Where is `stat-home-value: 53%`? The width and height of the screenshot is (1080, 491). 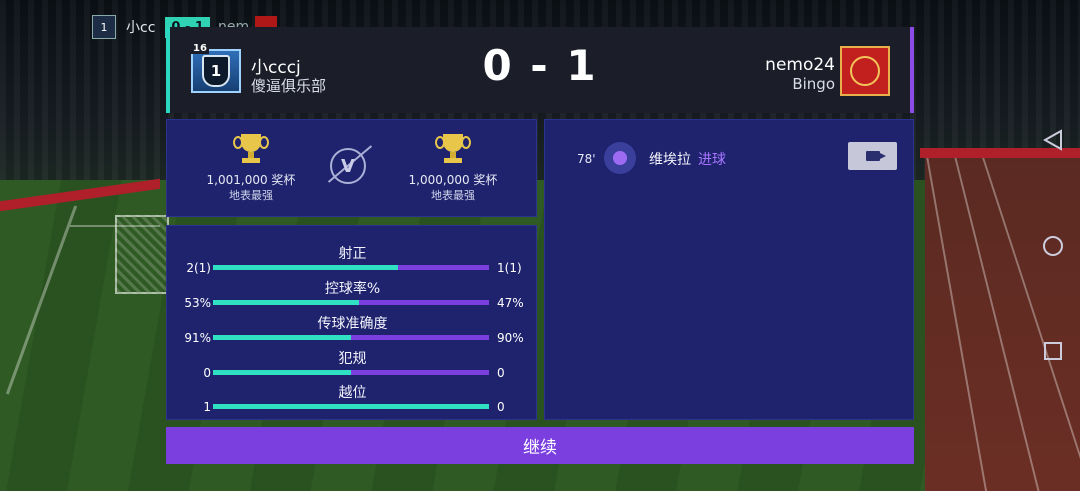 stat-home-value: 53% is located at coordinates (197, 303).